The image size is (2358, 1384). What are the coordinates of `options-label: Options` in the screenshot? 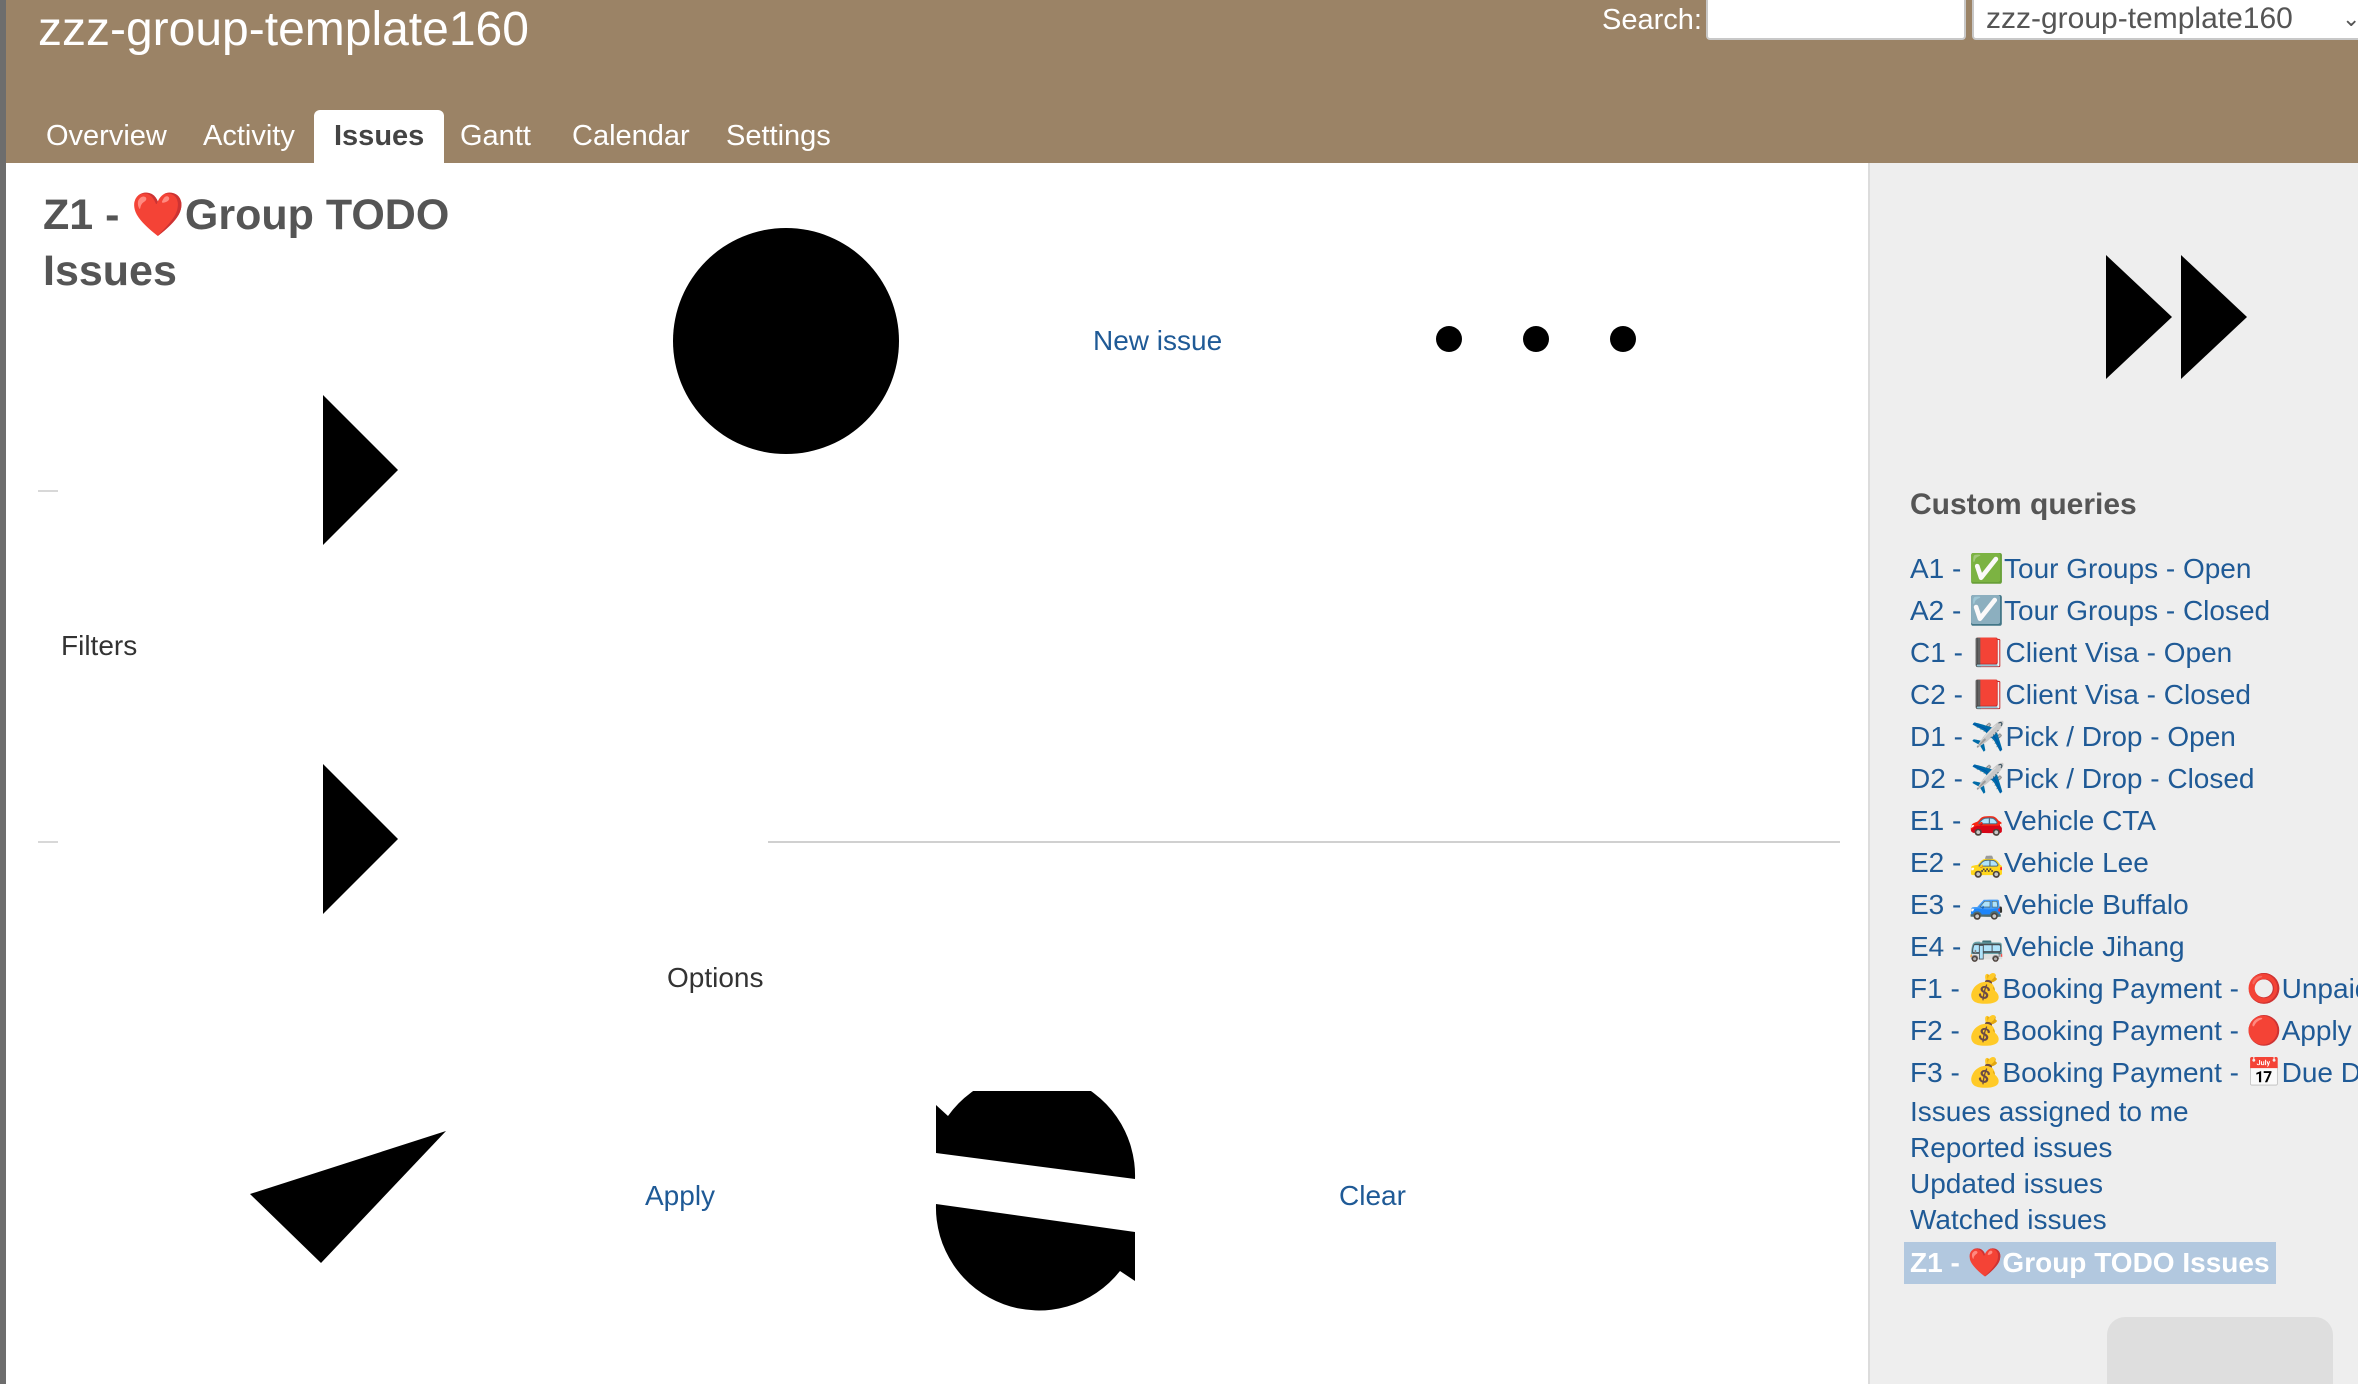 It's located at (715, 978).